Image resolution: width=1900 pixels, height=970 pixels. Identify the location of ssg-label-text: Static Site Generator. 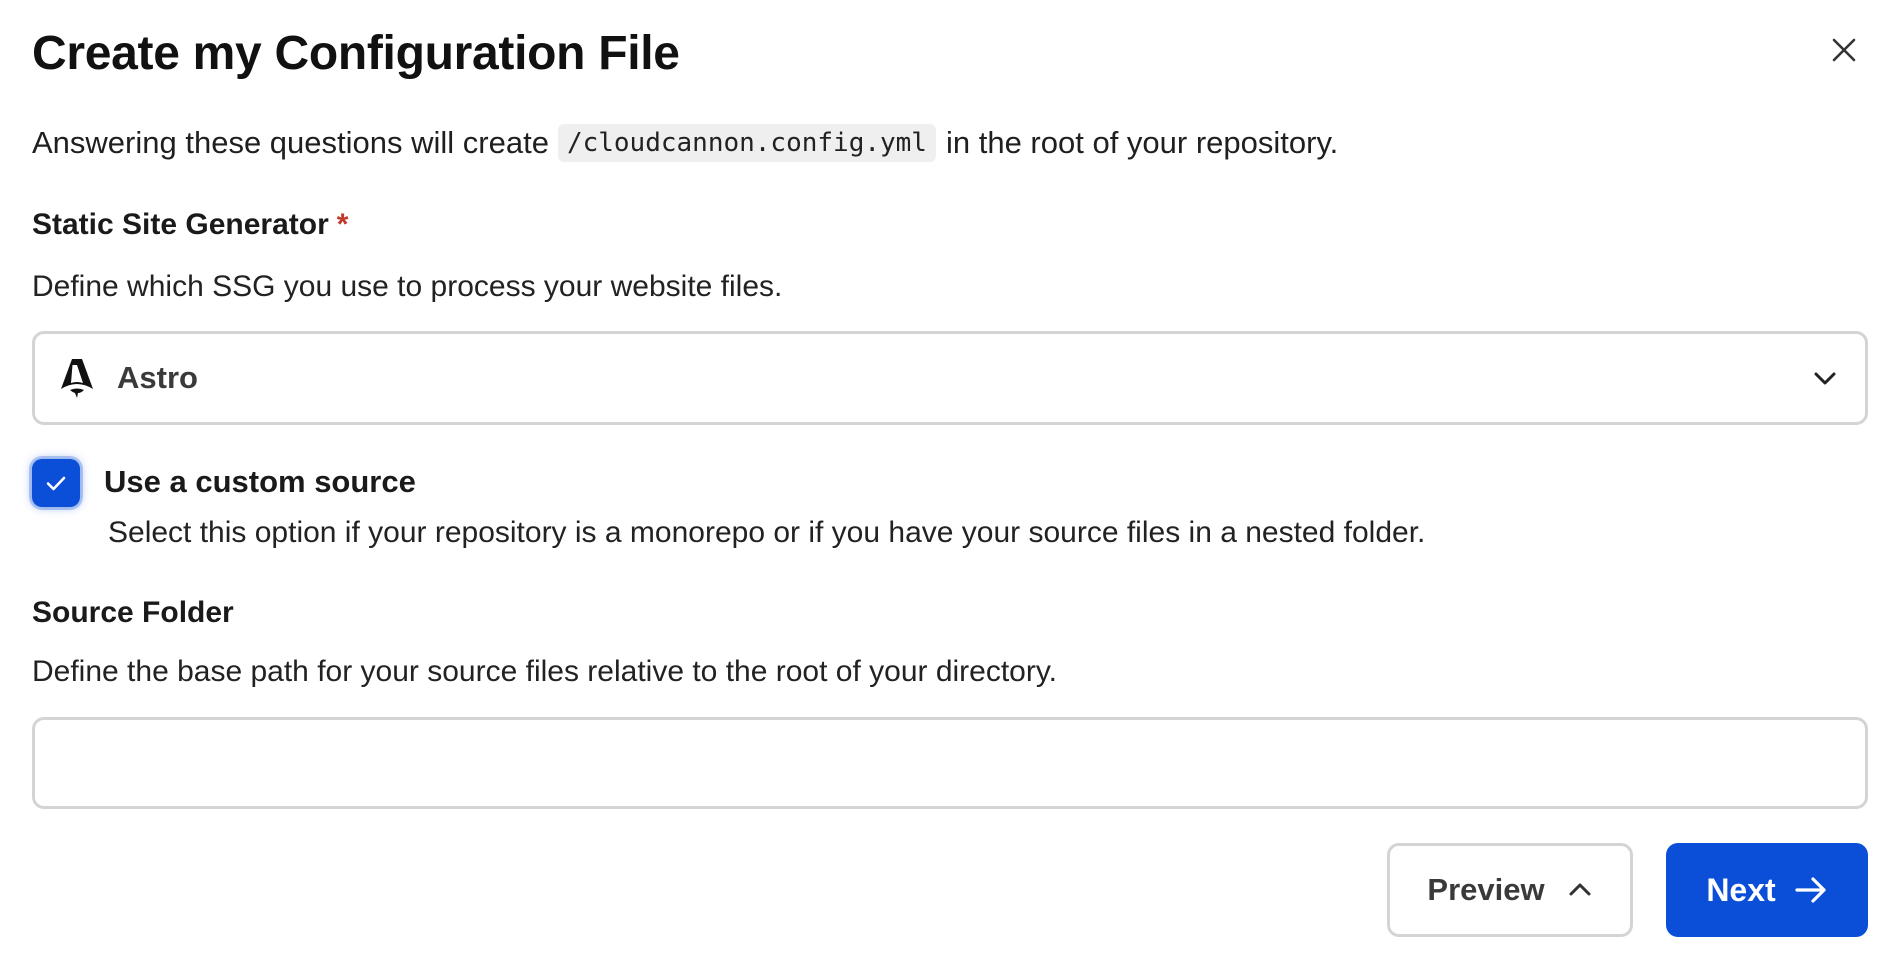
(180, 224).